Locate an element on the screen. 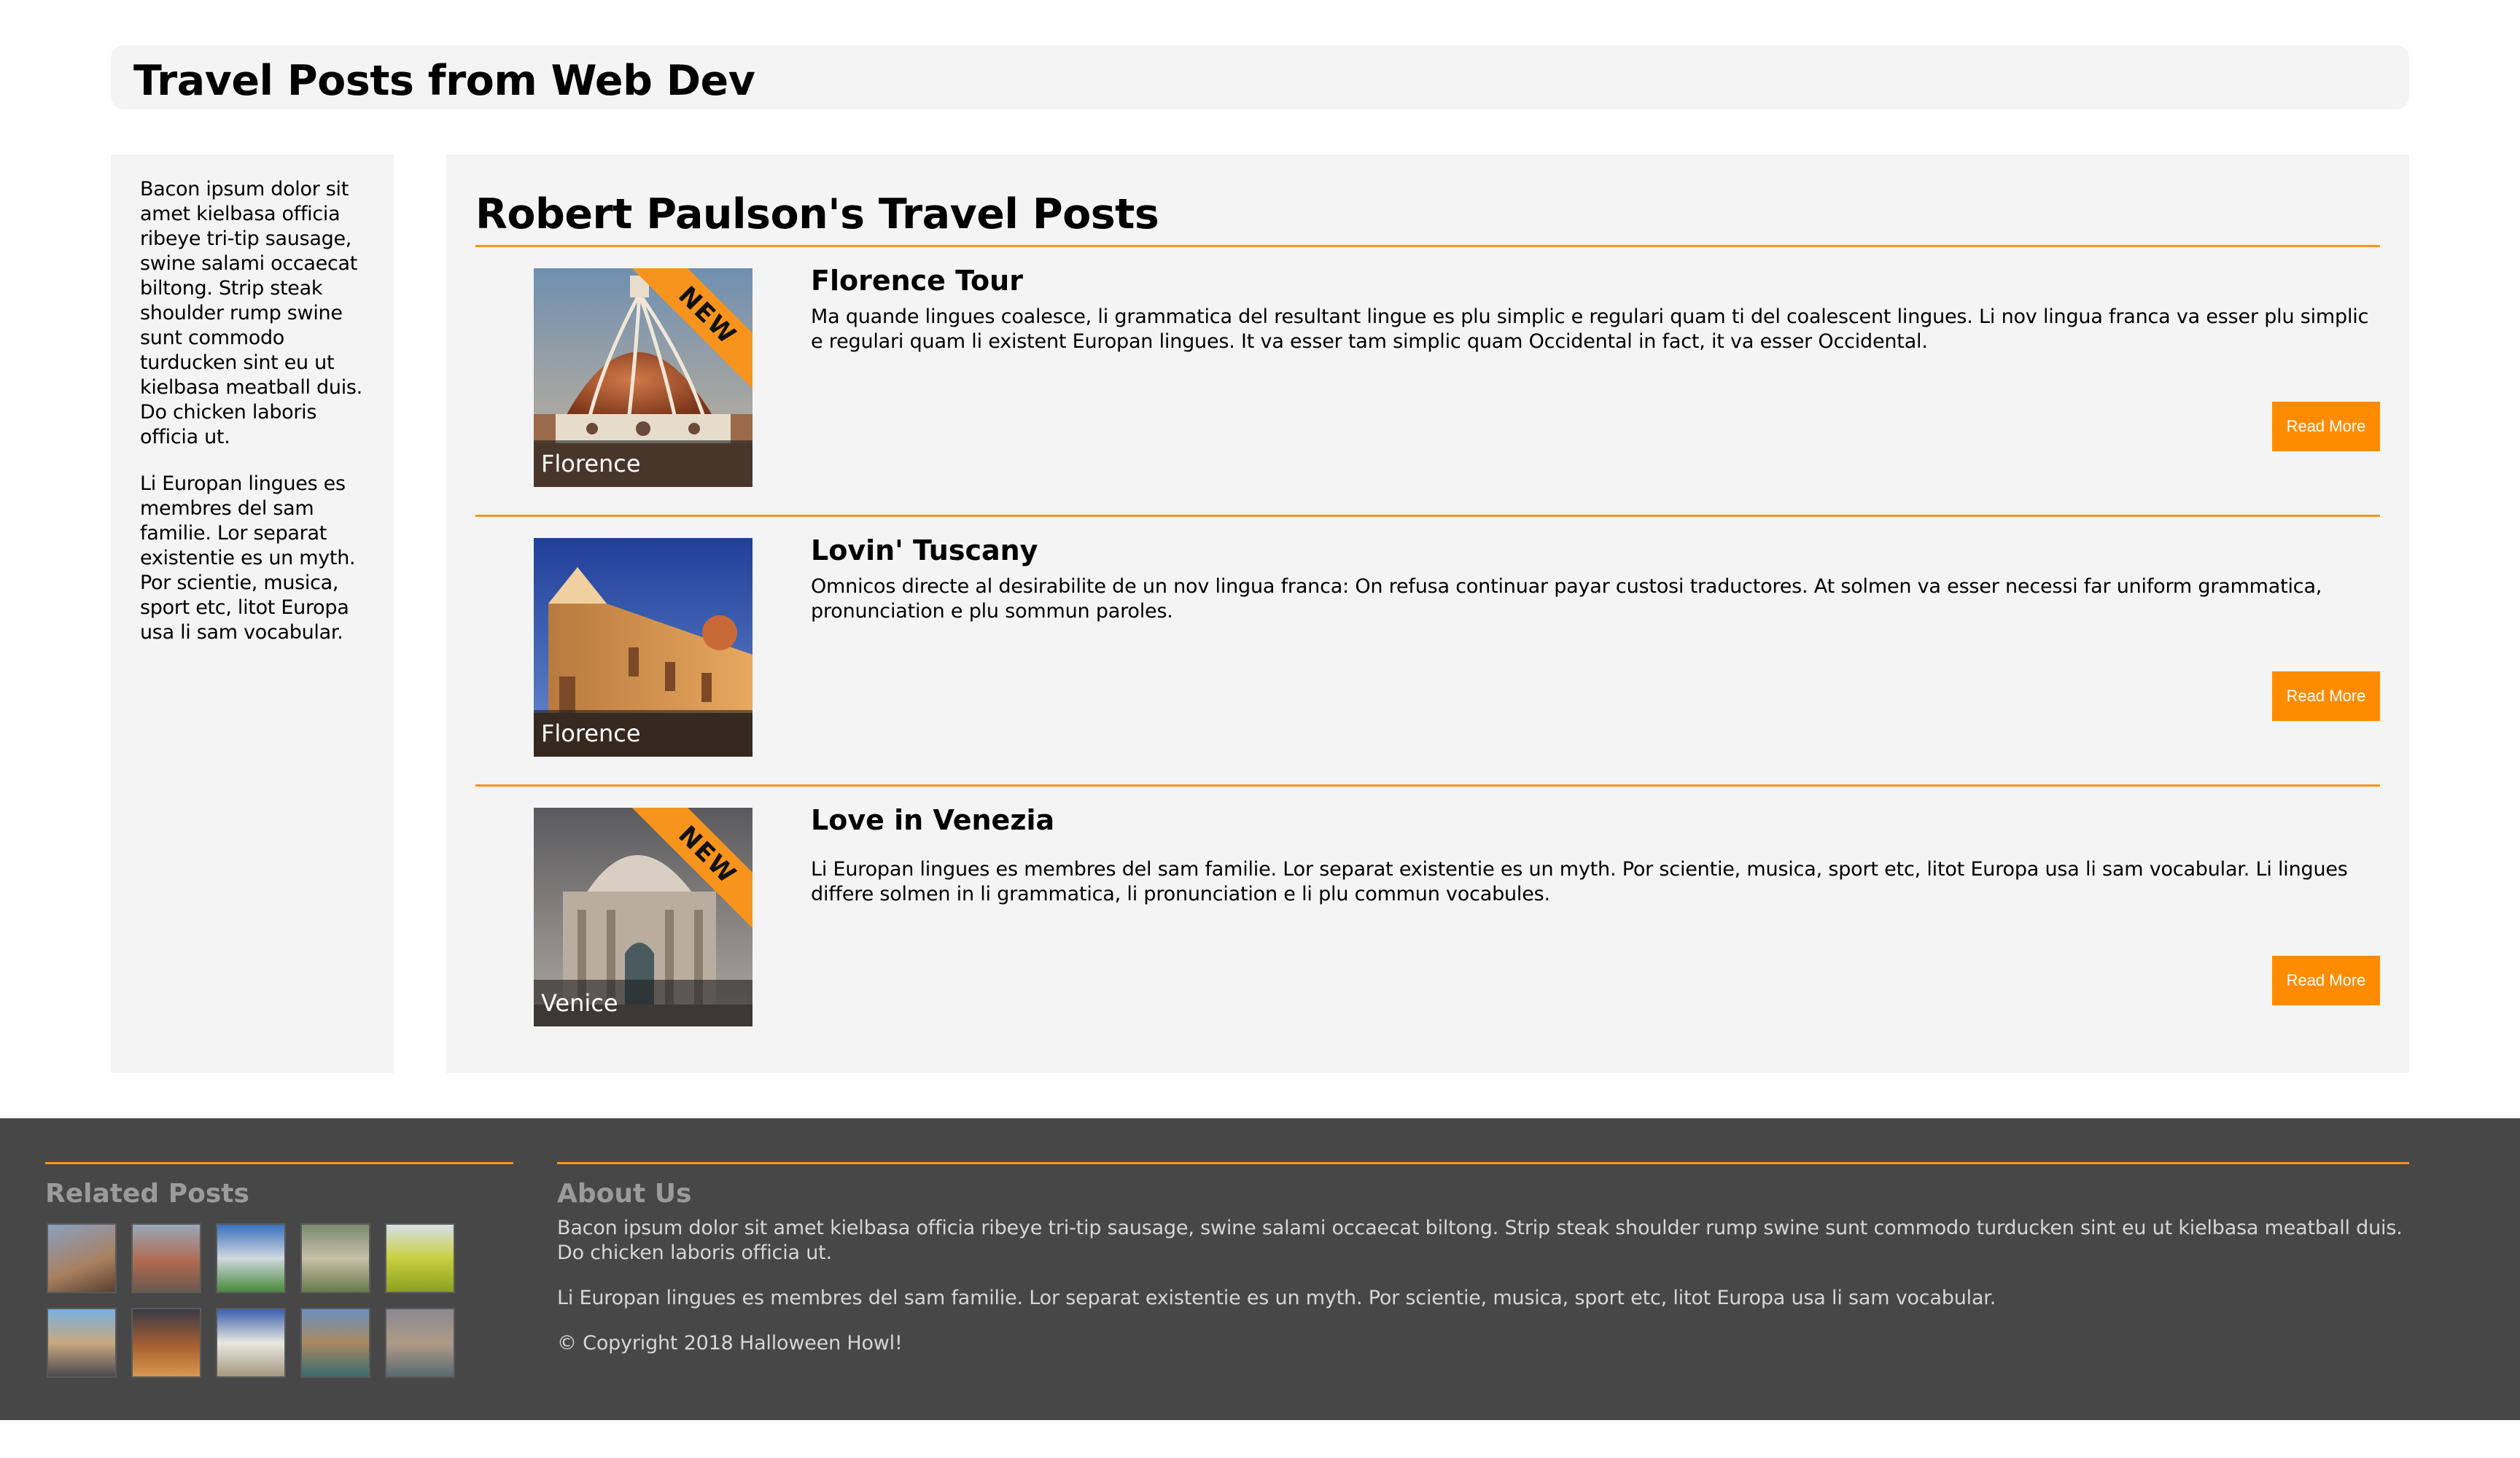  post-thumbnail: NEW Florence is located at coordinates (643, 377).